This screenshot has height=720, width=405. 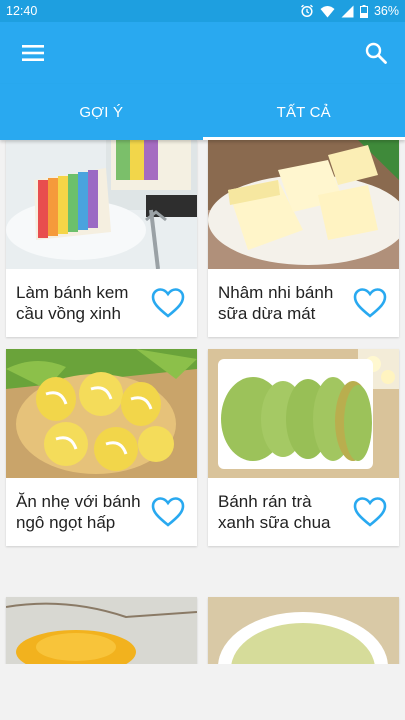 I want to click on status-time: 12:40, so click(x=22, y=11).